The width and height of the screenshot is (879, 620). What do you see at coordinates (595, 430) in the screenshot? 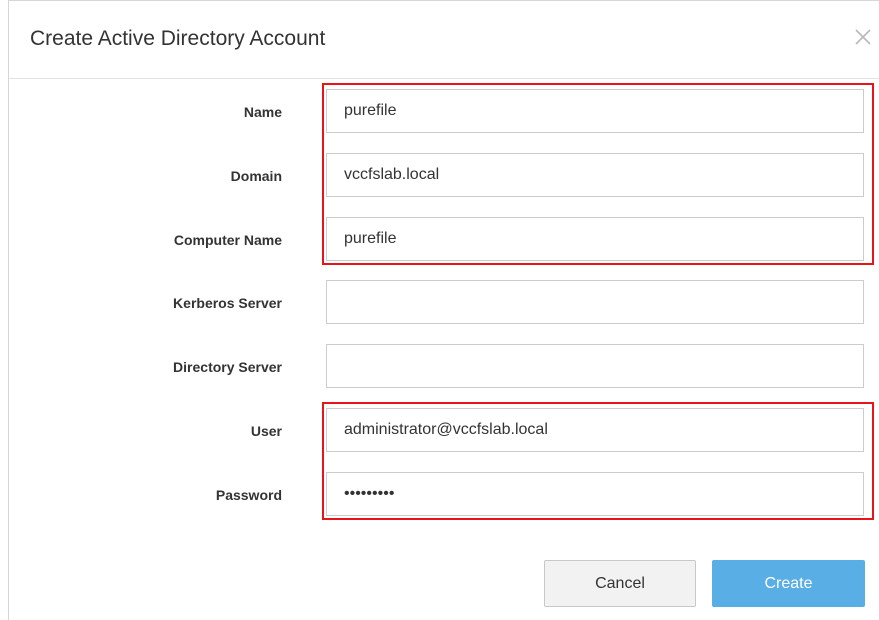
I see `user-field` at bounding box center [595, 430].